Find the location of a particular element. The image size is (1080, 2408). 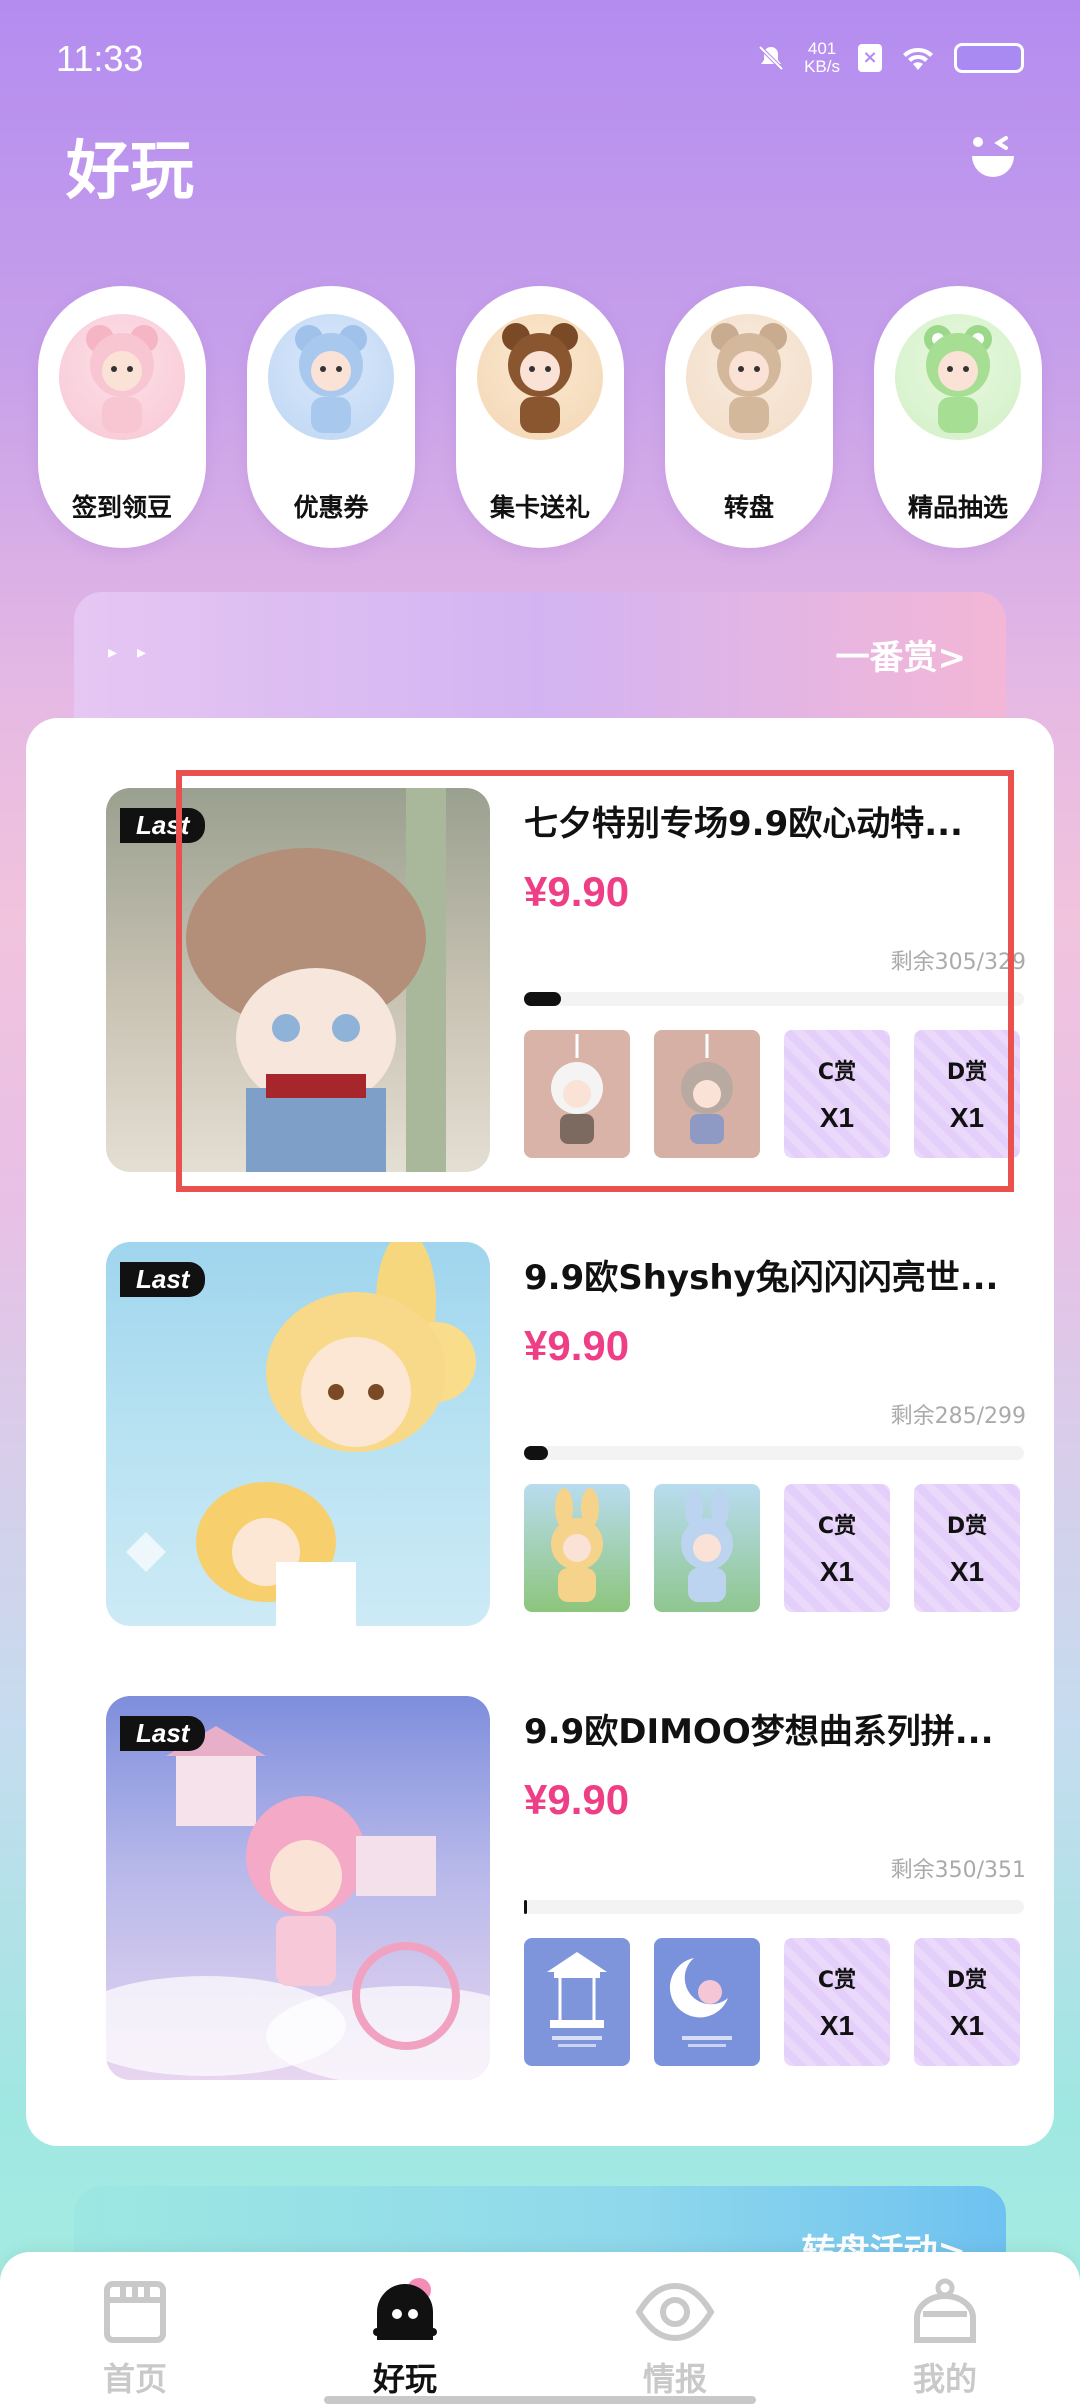

nav-mine: 我的 is located at coordinates (945, 2343).